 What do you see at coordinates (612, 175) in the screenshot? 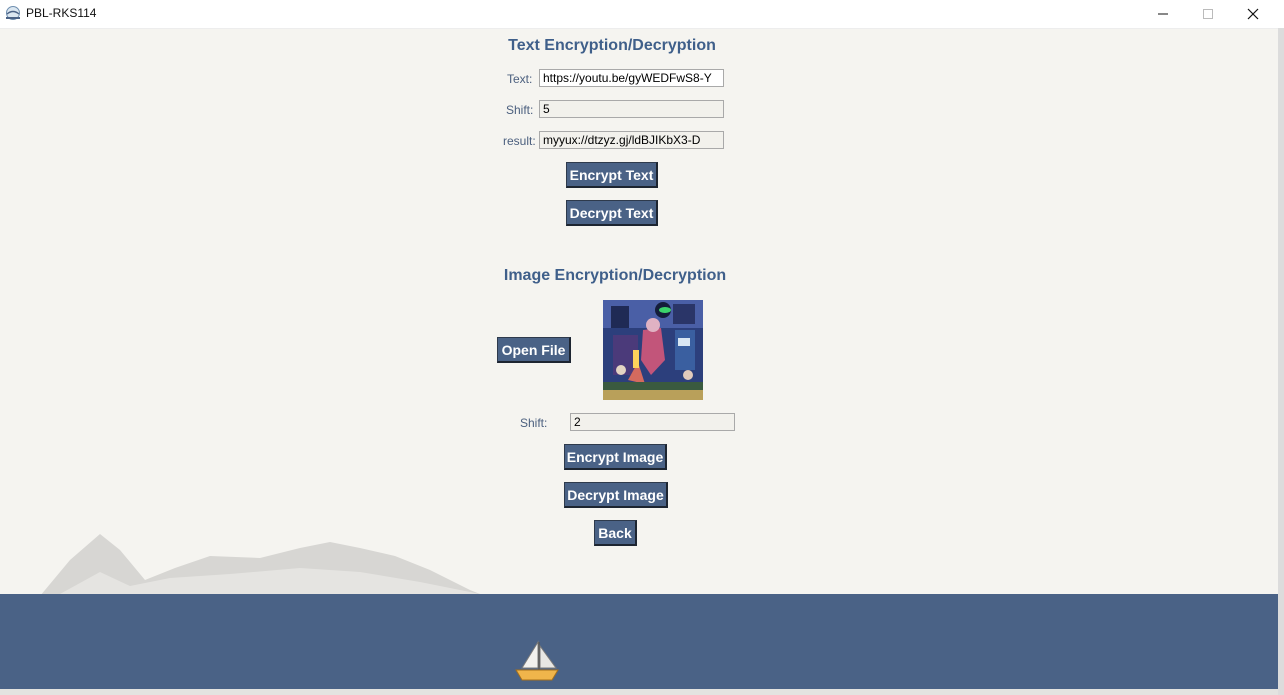
I see `encrypt-text-button: Encrypt Text` at bounding box center [612, 175].